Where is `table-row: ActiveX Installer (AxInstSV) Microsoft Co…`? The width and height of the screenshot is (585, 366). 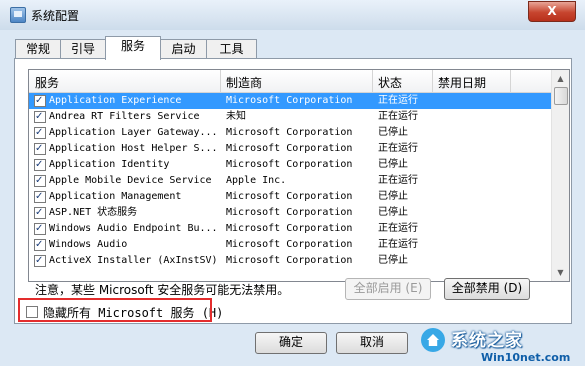 table-row: ActiveX Installer (AxInstSV) Microsoft Co… is located at coordinates (290, 261).